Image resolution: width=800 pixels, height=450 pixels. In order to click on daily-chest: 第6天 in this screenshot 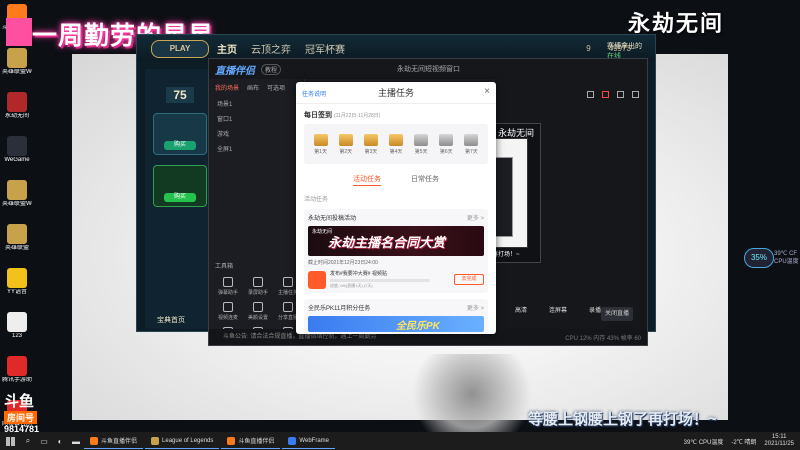, I will do `click(446, 144)`.